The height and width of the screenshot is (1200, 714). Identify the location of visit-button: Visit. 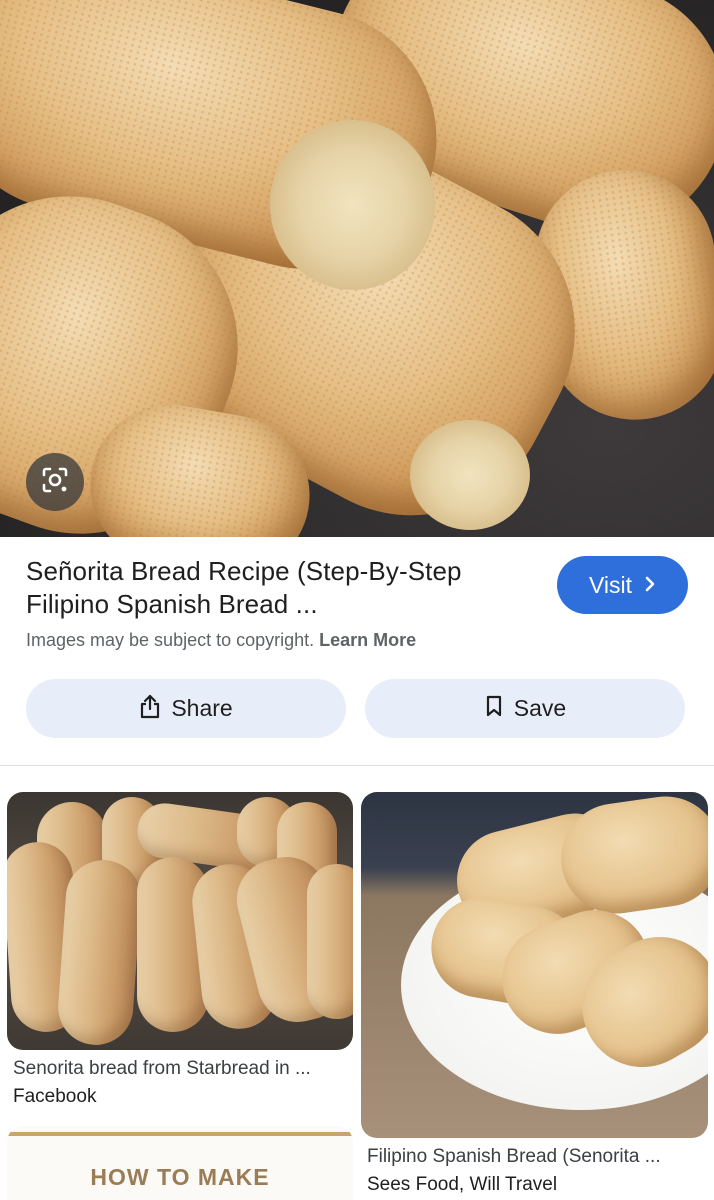
(622, 585).